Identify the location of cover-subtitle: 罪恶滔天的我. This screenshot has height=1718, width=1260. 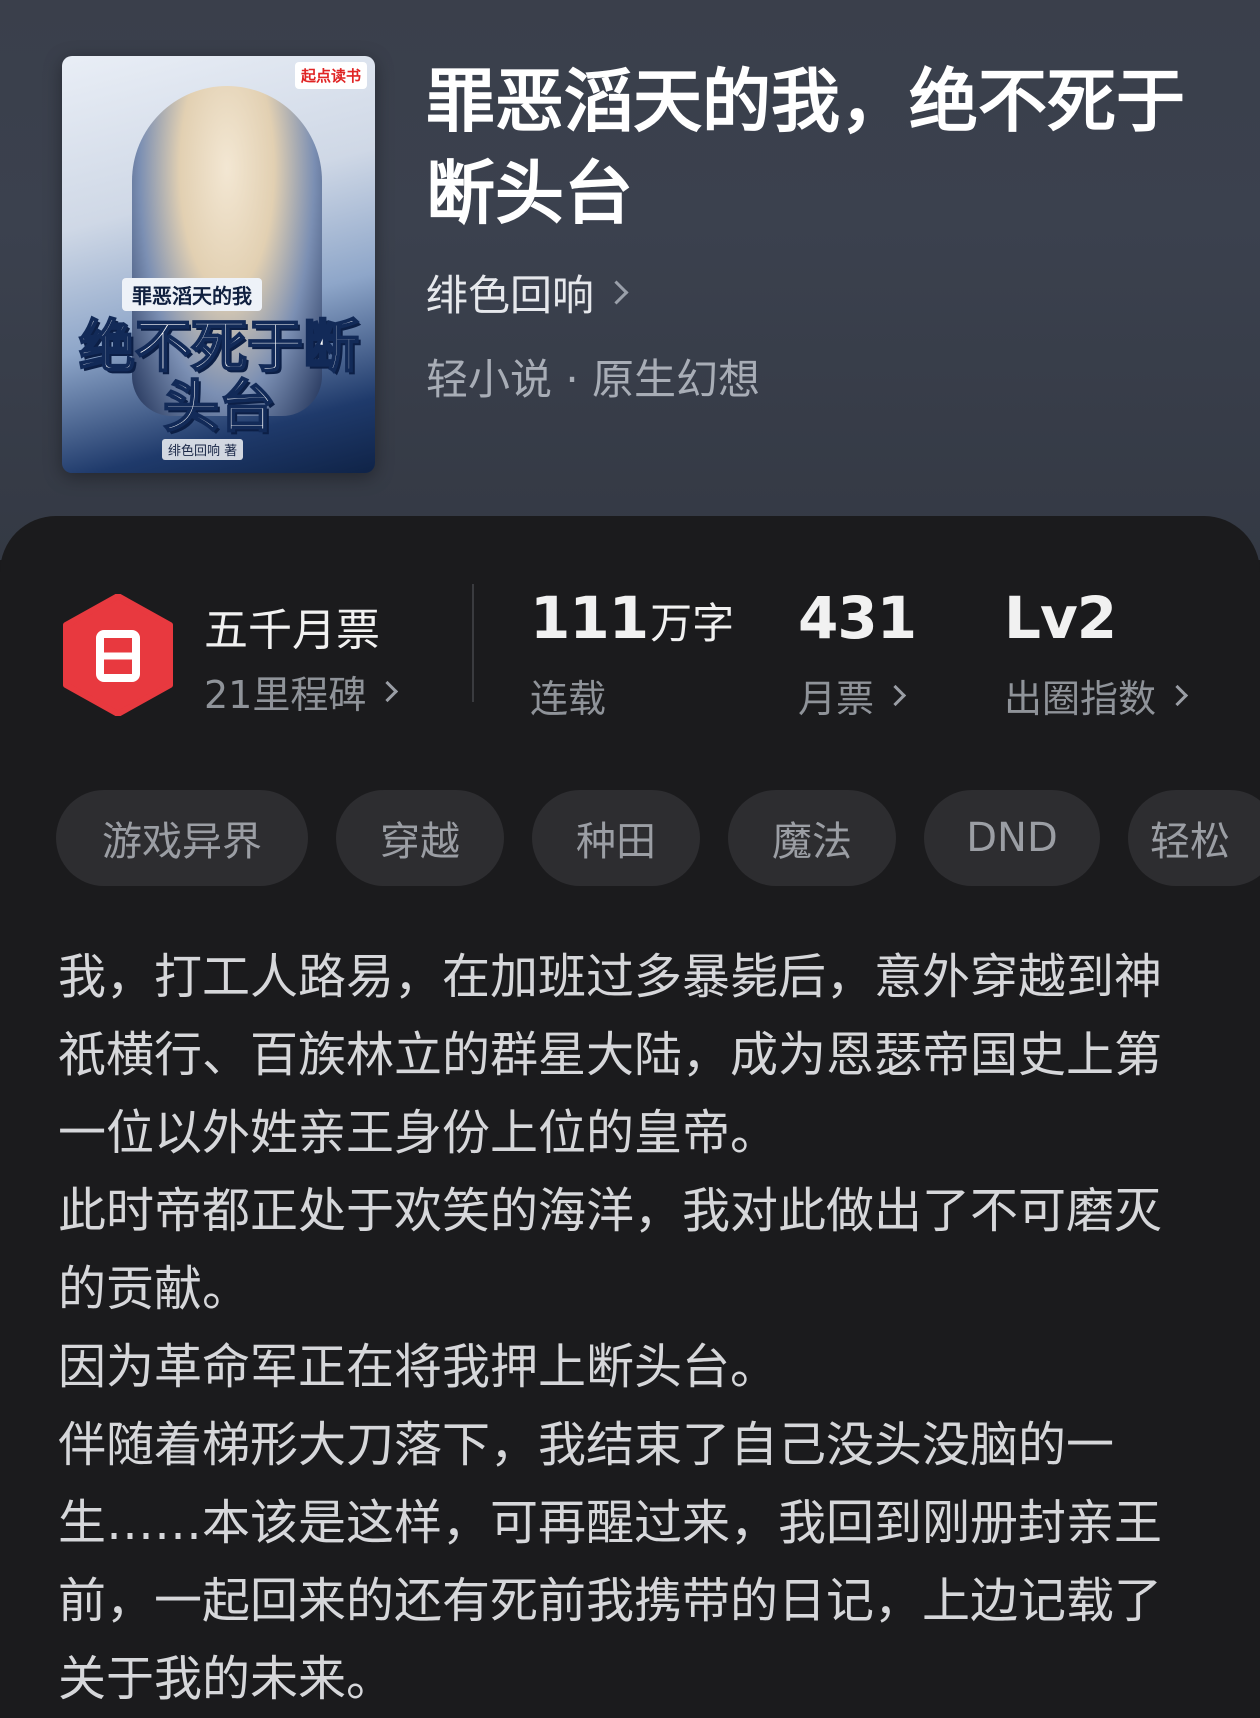
(192, 294).